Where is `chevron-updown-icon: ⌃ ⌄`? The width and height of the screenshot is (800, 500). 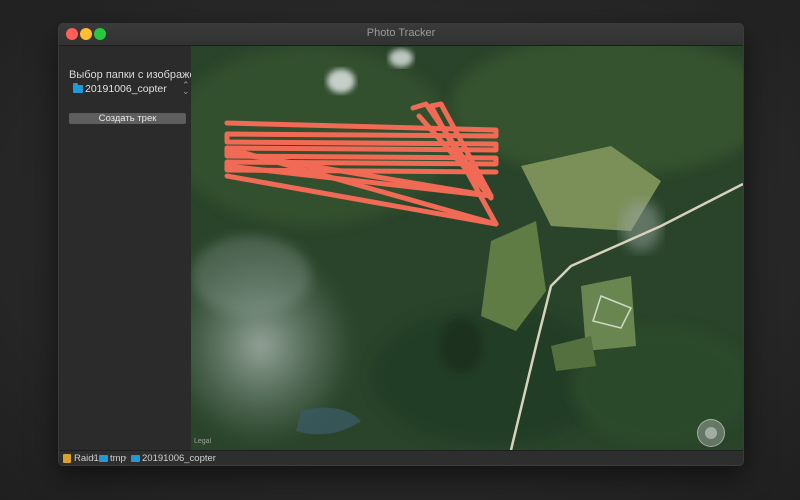
chevron-updown-icon: ⌃ ⌄ is located at coordinates (186, 88).